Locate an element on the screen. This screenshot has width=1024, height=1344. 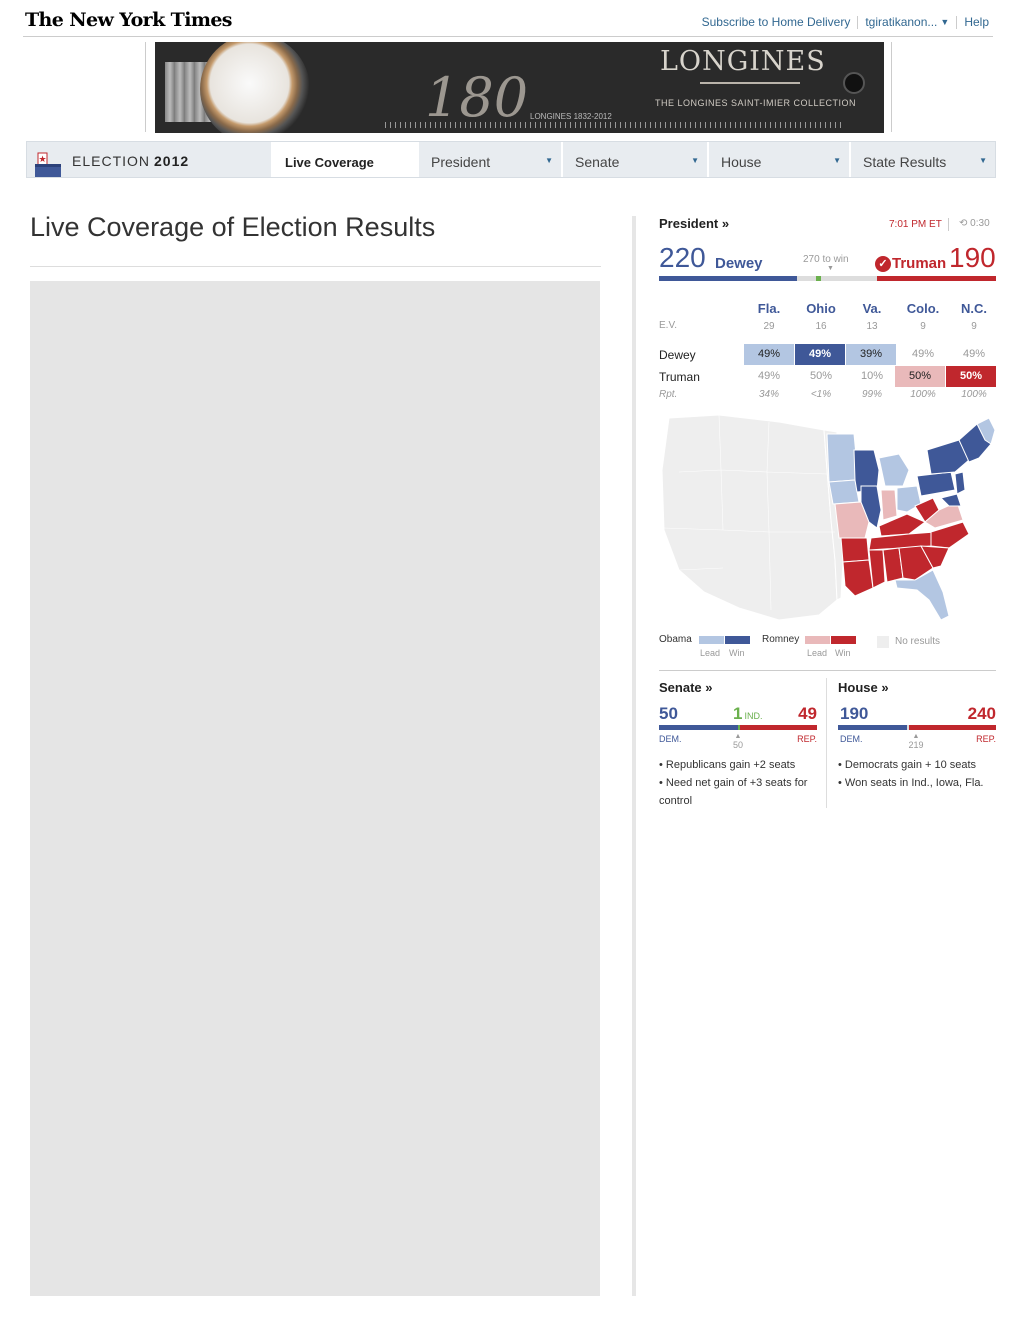
state-rpt: 99% is located at coordinates (871, 394).